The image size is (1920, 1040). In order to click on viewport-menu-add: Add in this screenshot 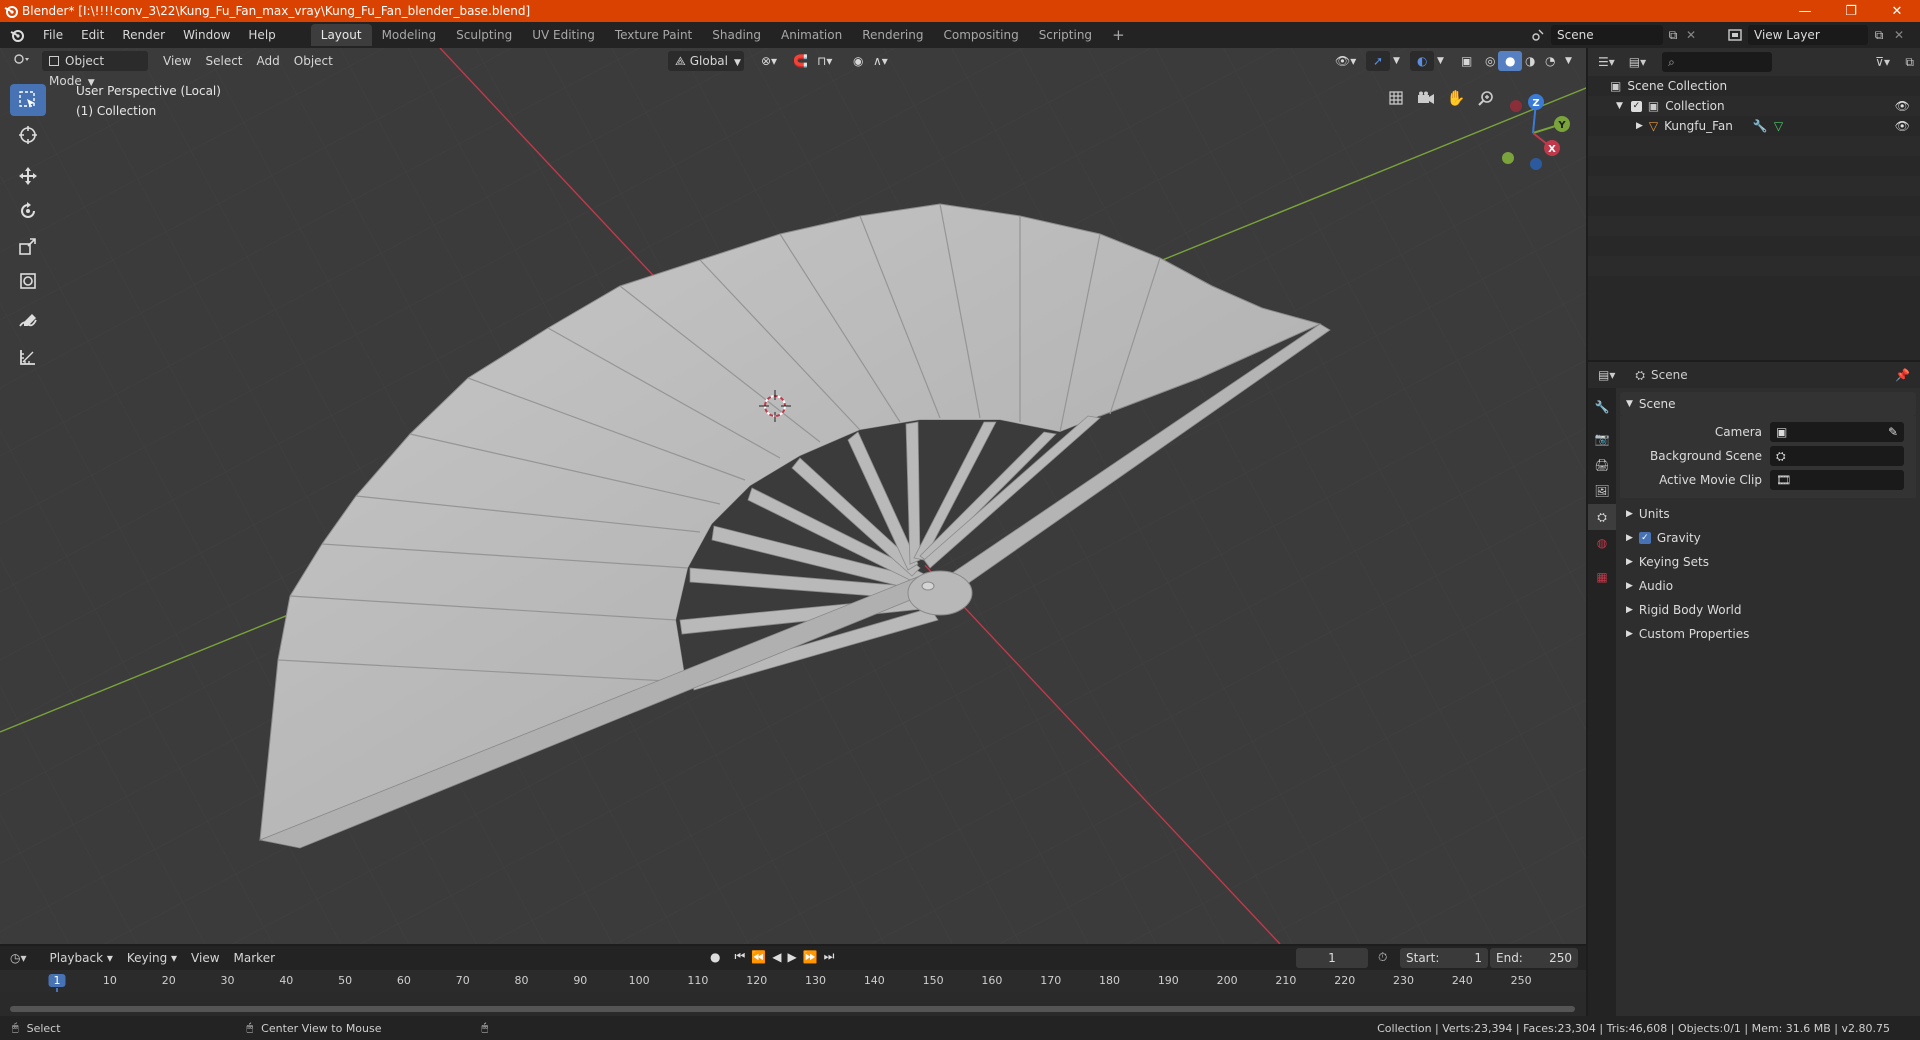, I will do `click(268, 61)`.